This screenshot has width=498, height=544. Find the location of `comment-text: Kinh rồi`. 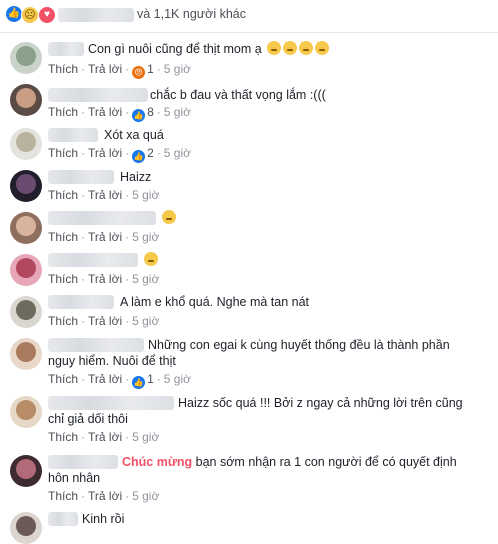

comment-text: Kinh rồi is located at coordinates (103, 519).